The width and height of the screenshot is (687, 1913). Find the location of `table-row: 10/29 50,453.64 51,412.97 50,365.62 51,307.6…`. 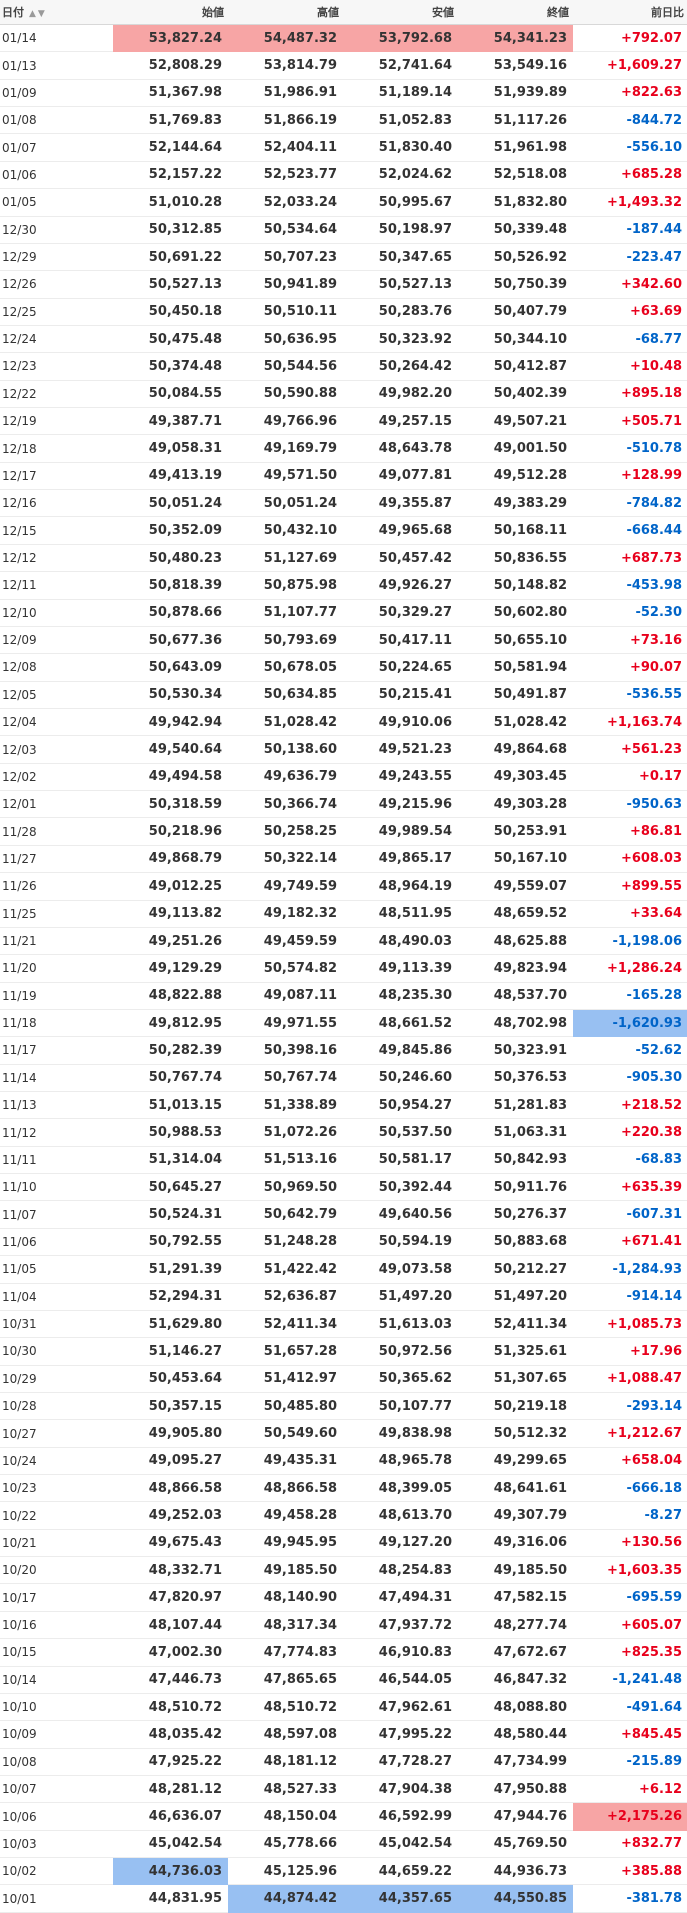

table-row: 10/29 50,453.64 51,412.97 50,365.62 51,307.6… is located at coordinates (343, 1379).